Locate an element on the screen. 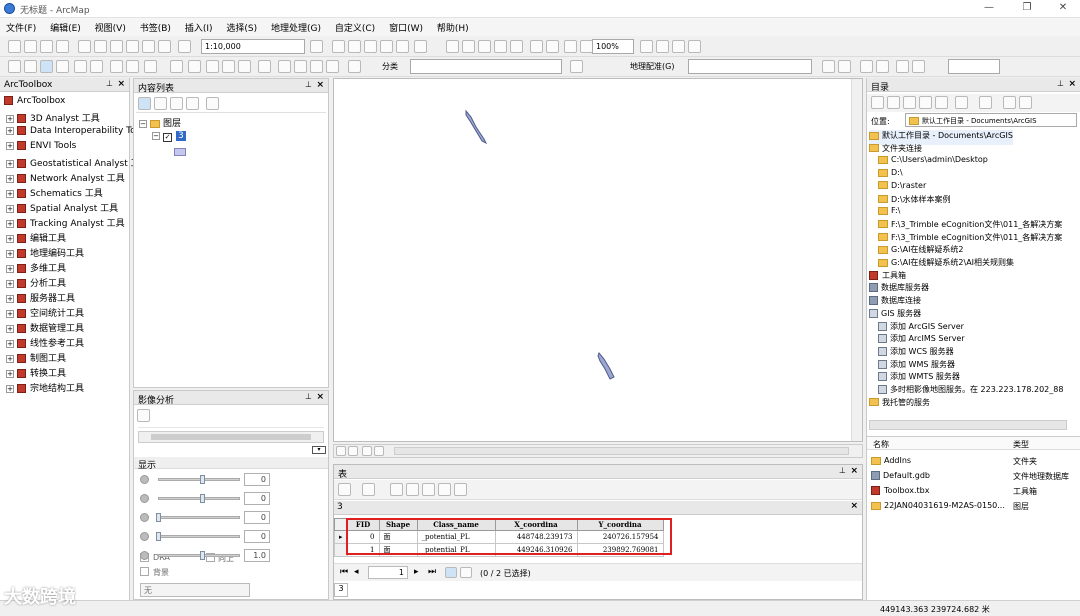 This screenshot has height=616, width=1080. column-header-x-coordina: X_coordina is located at coordinates (536, 524).